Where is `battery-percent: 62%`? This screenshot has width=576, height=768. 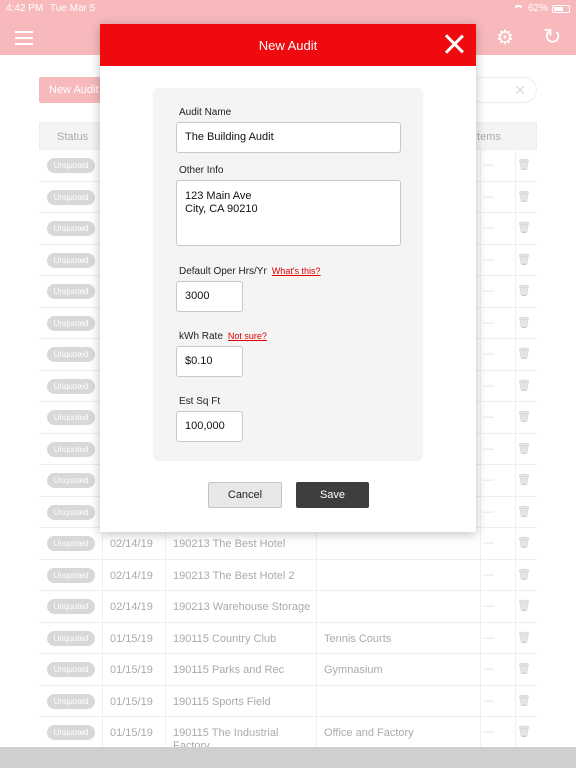
battery-percent: 62% is located at coordinates (537, 8).